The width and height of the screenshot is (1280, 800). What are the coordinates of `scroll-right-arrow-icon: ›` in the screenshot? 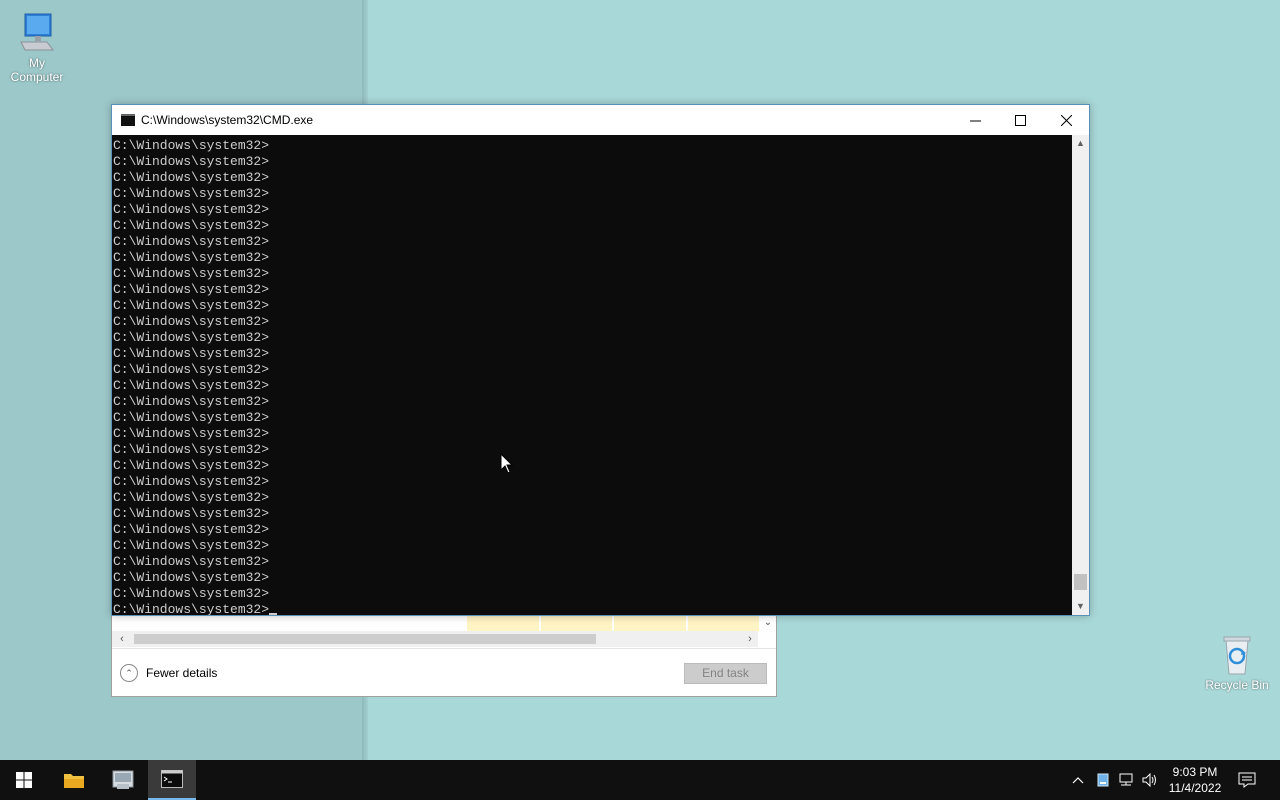 It's located at (750, 639).